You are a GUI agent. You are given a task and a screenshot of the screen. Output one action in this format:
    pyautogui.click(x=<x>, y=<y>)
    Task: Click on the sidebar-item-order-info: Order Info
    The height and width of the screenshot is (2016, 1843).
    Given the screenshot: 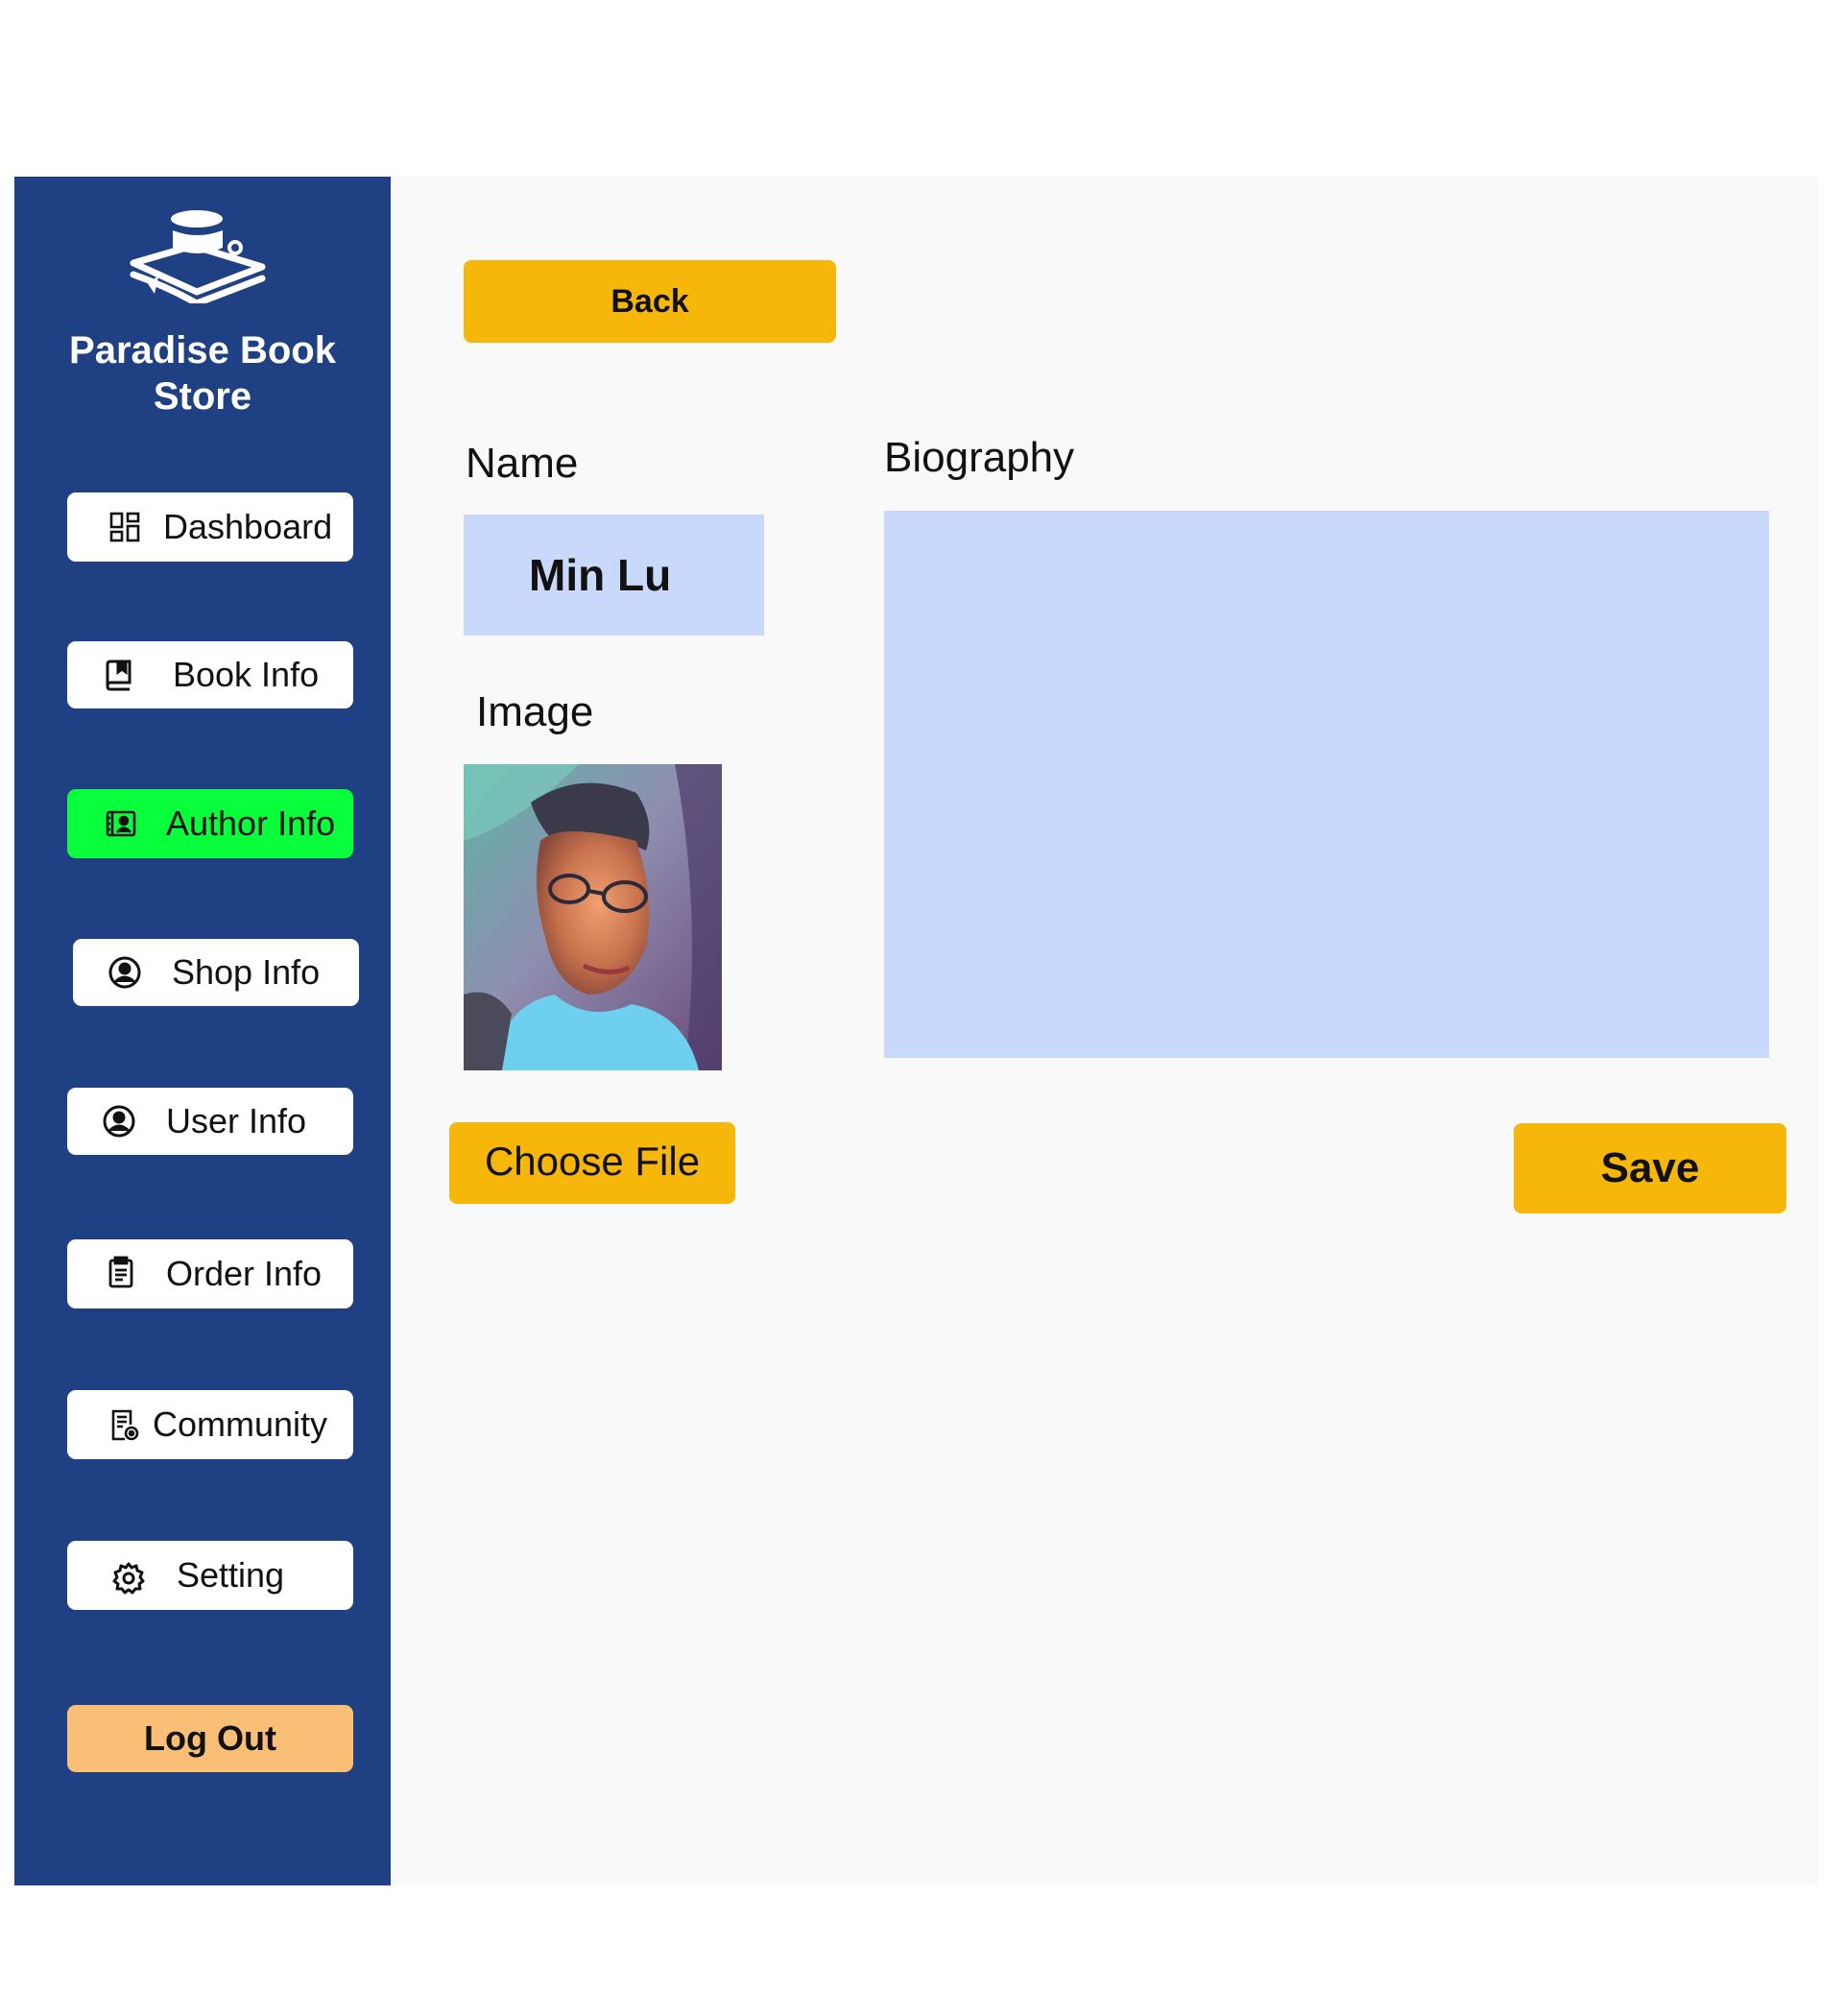 What is the action you would take?
    pyautogui.click(x=210, y=1273)
    